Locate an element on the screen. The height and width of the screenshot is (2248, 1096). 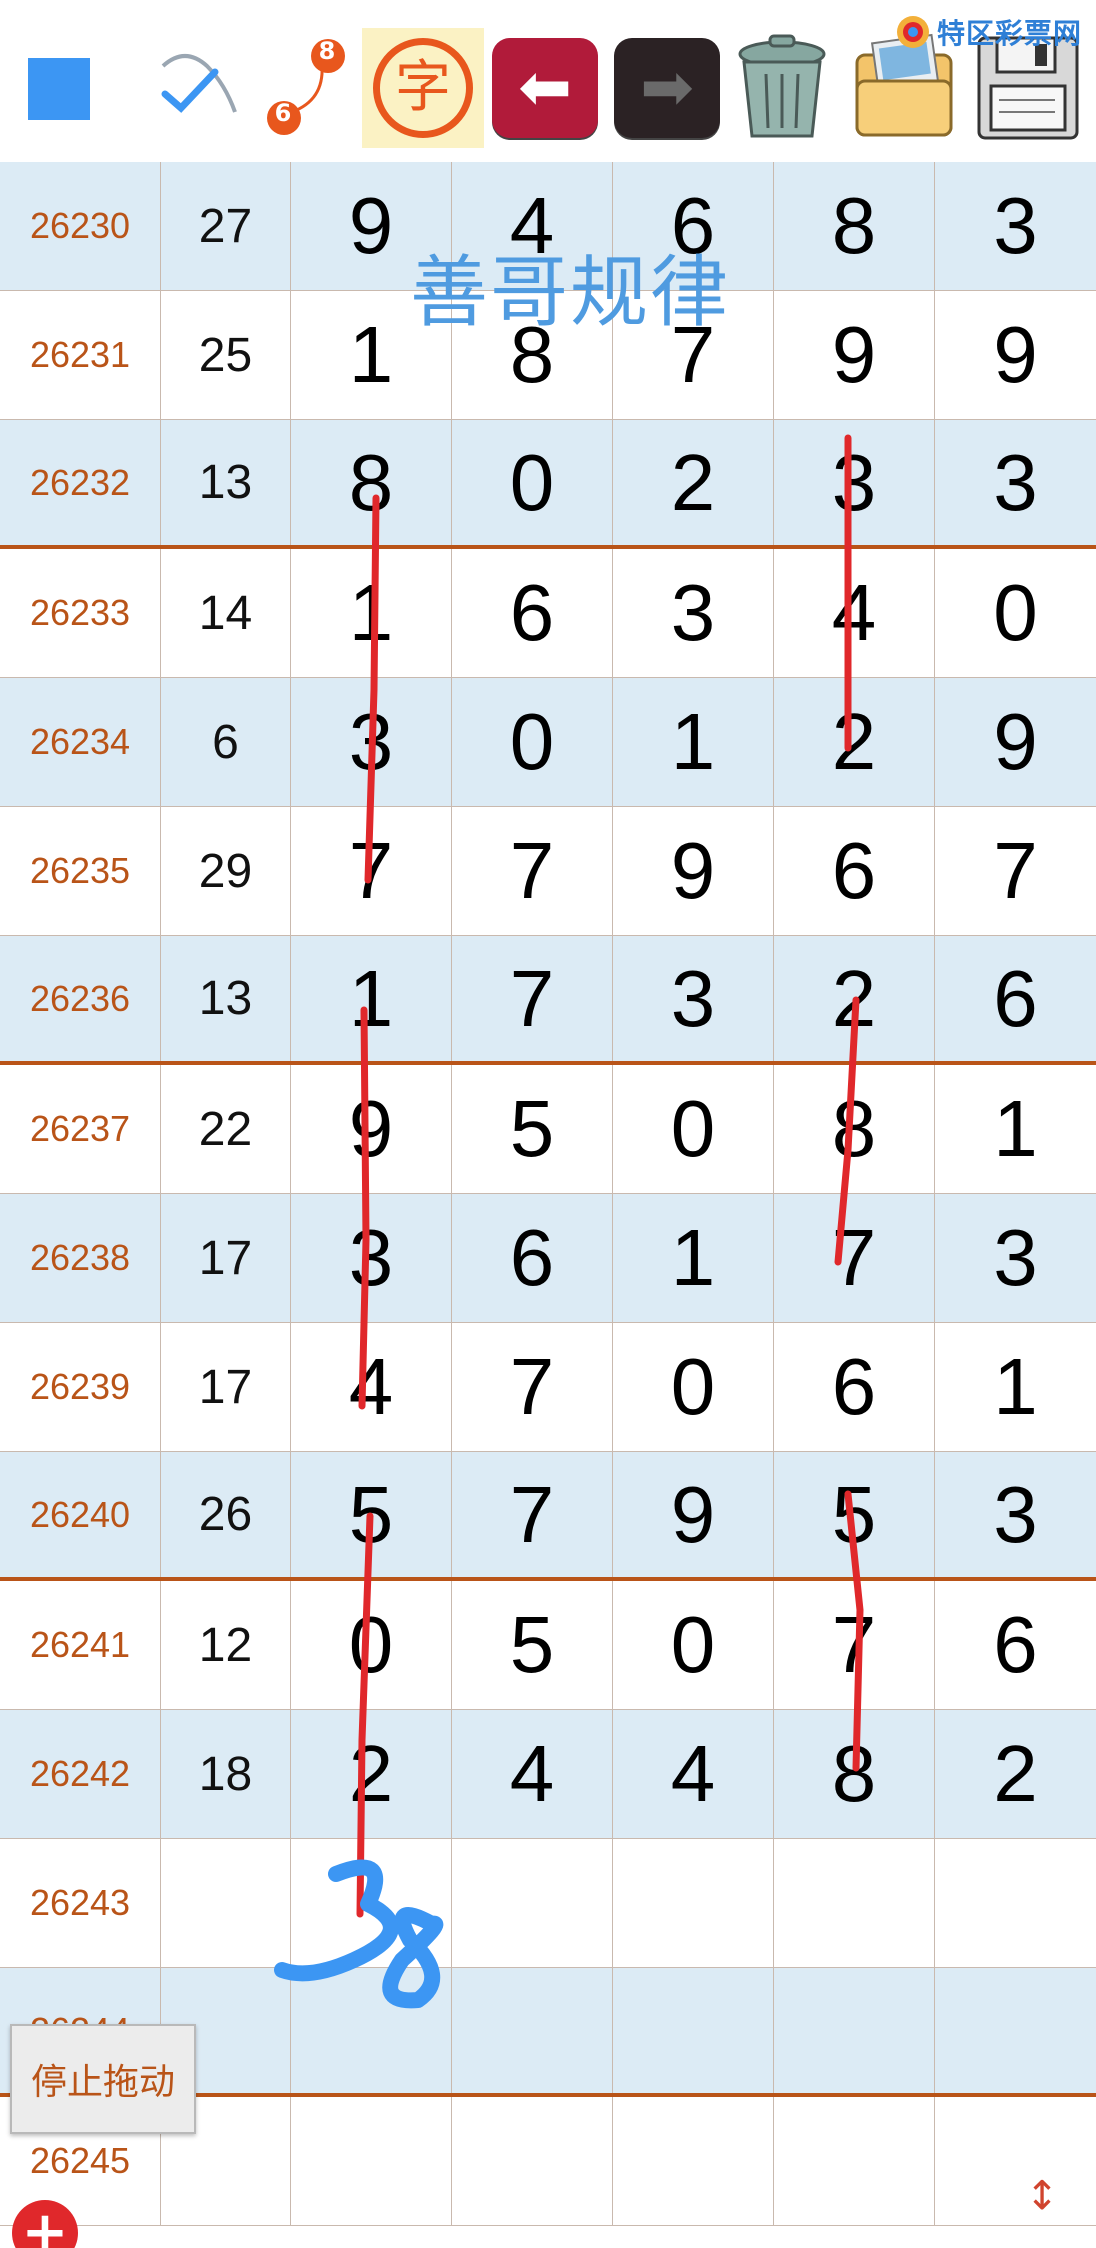
table-row: 26238 17 3 6 1 7 3 is located at coordinates (548, 1258).